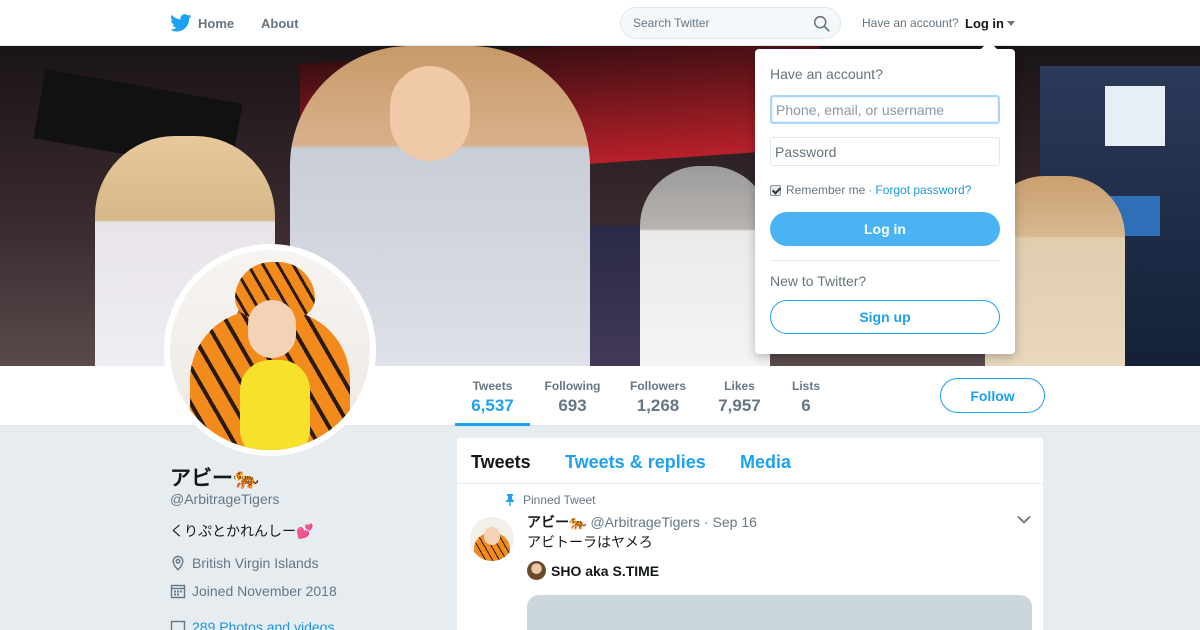  Describe the element at coordinates (559, 500) in the screenshot. I see `pinned-label: Pinned Tweet` at that location.